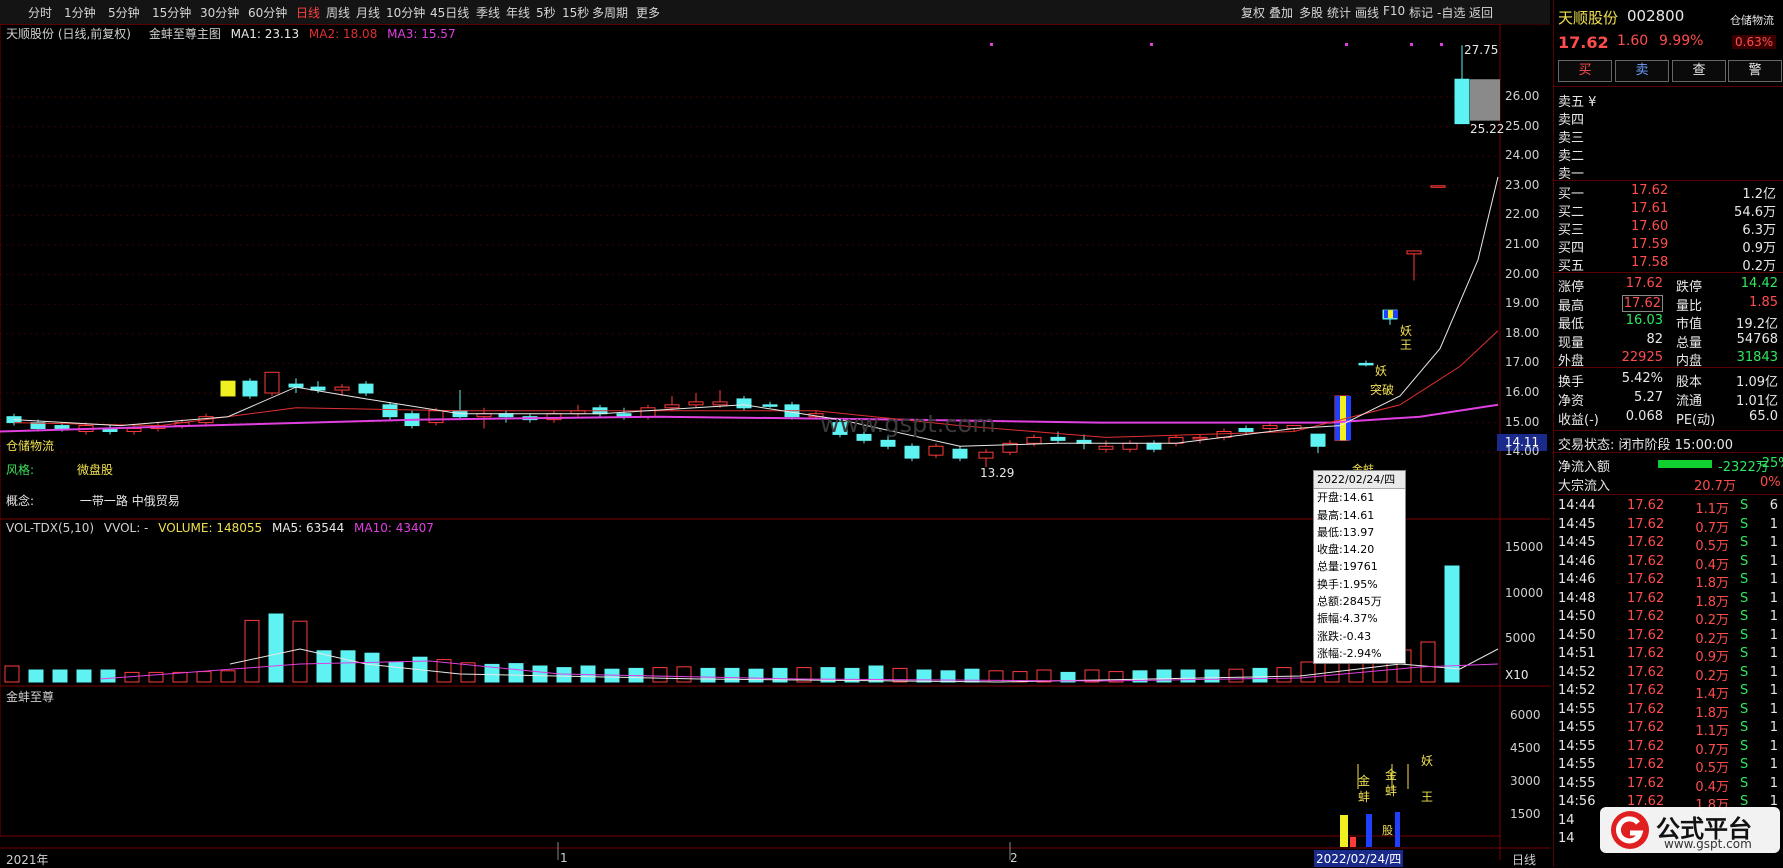  Describe the element at coordinates (1394, 11) in the screenshot. I see `tool-button-5: F10` at that location.